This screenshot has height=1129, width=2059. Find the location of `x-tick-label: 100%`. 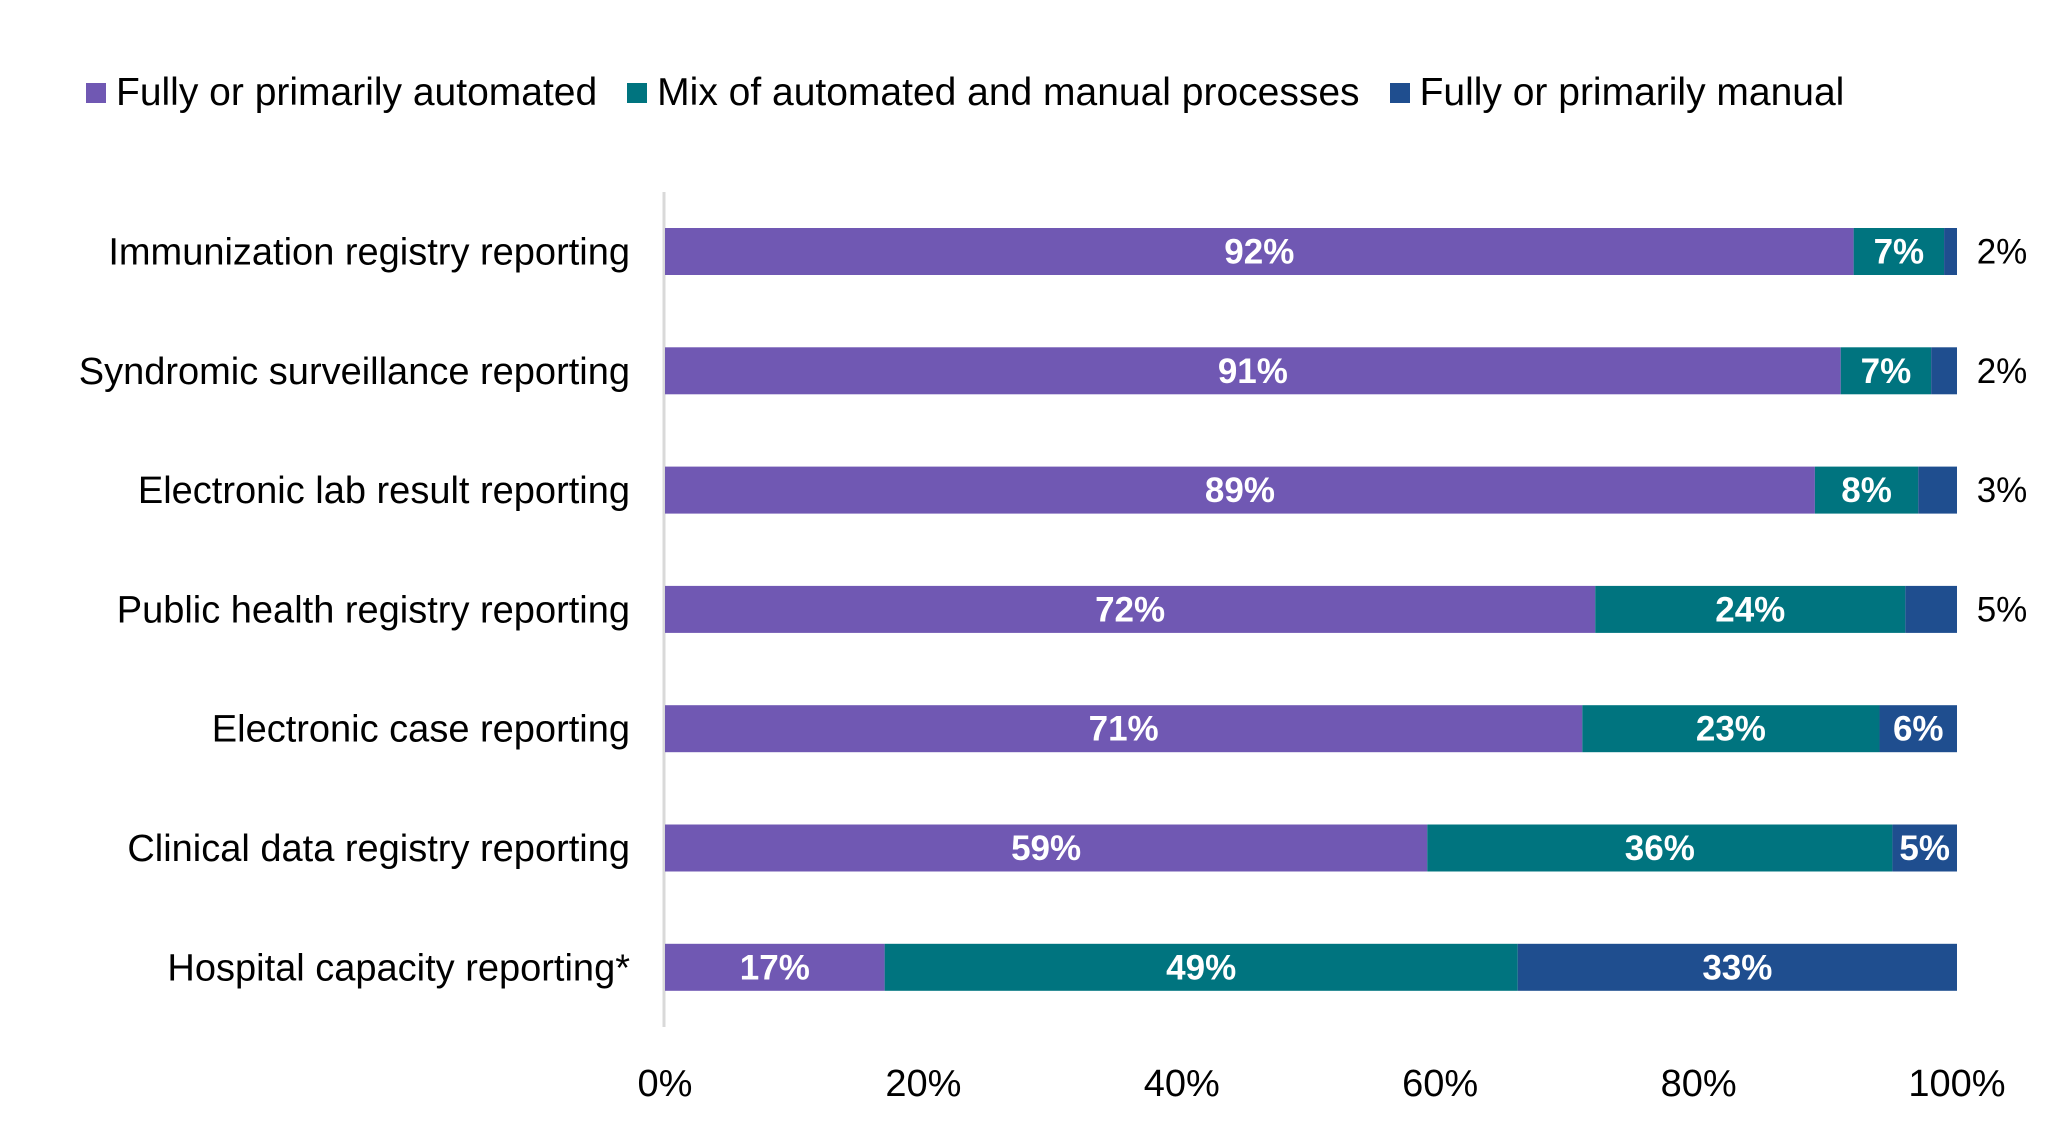

x-tick-label: 100% is located at coordinates (1956, 1084).